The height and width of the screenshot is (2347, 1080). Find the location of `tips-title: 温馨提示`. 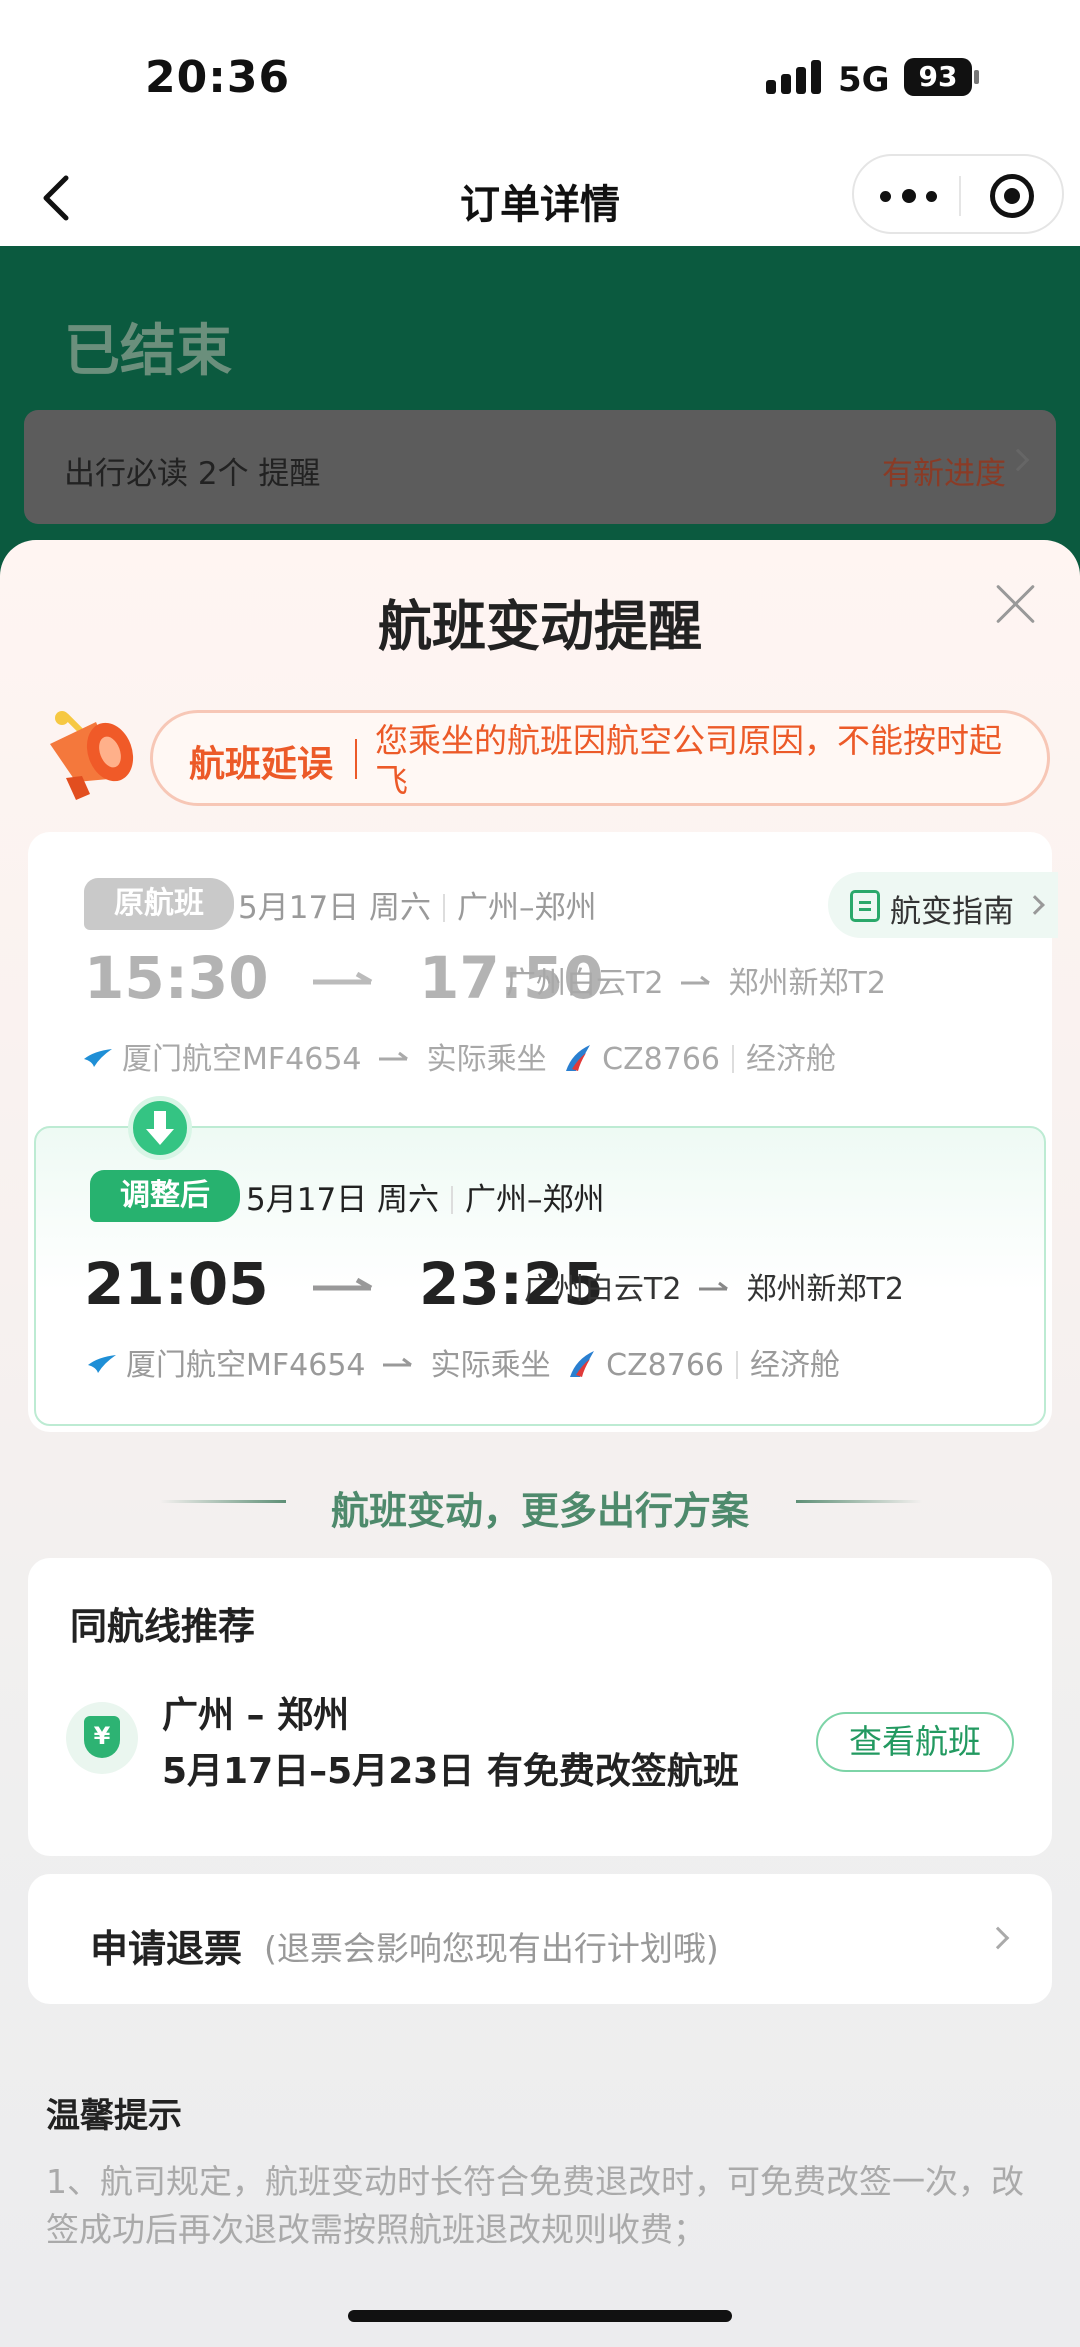

tips-title: 温馨提示 is located at coordinates (114, 2116).